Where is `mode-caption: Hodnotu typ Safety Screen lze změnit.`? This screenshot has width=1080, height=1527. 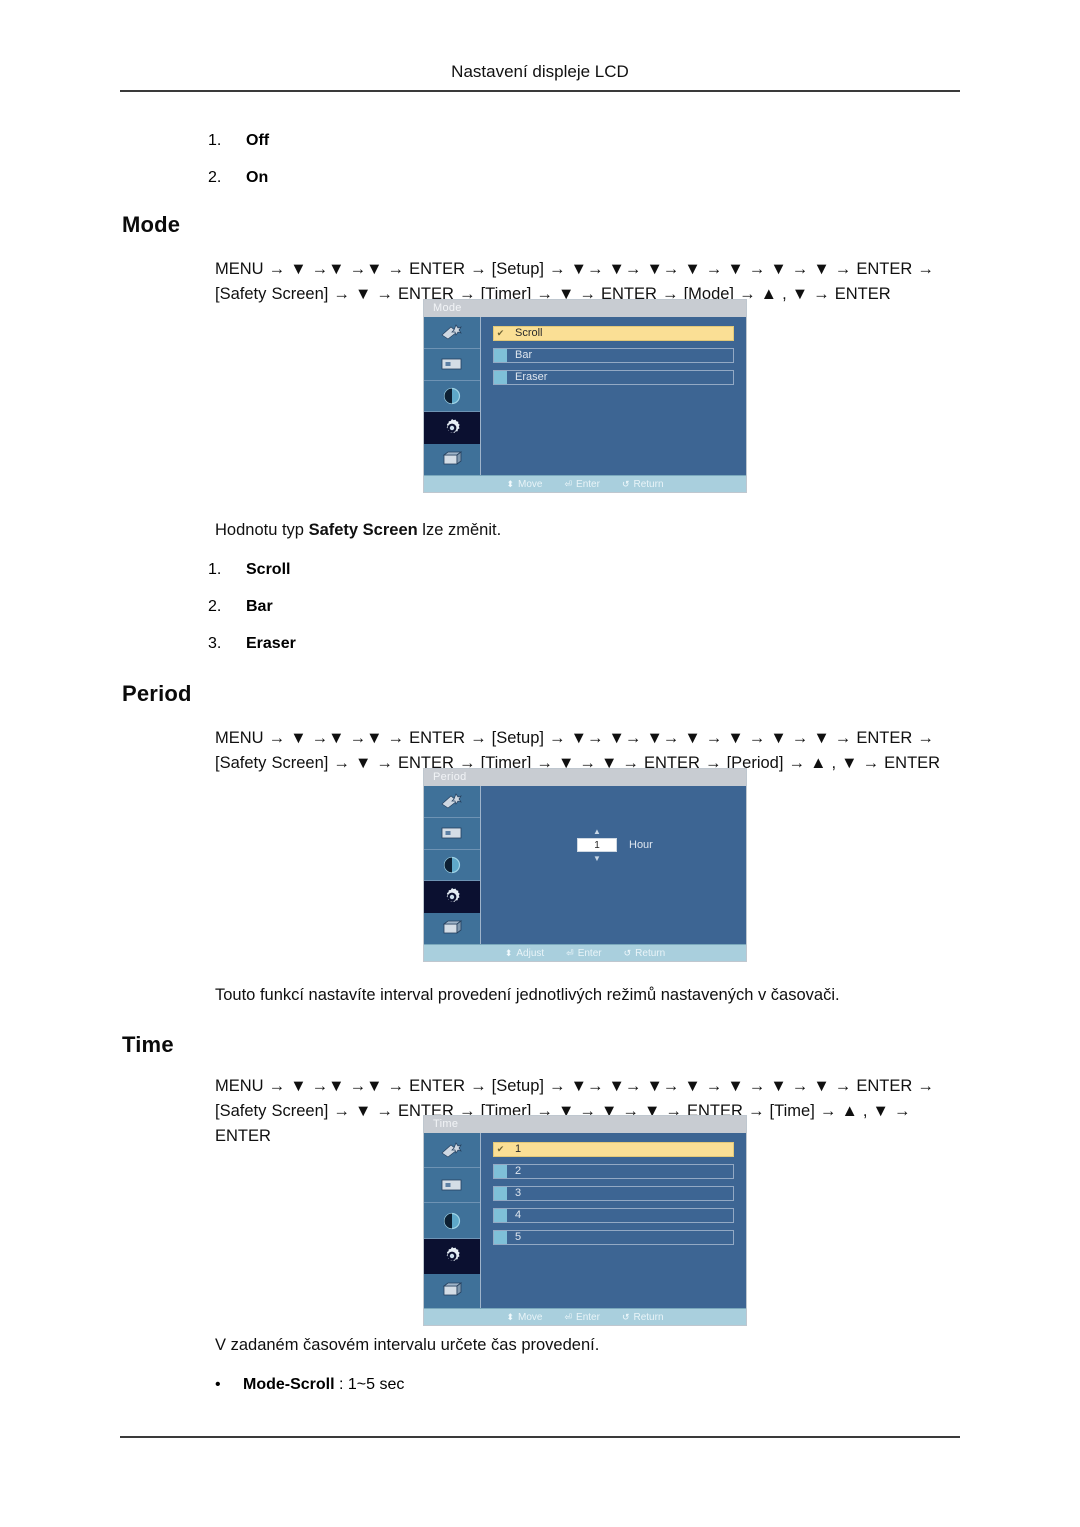
mode-caption: Hodnotu typ Safety Screen lze změnit. is located at coordinates (358, 530).